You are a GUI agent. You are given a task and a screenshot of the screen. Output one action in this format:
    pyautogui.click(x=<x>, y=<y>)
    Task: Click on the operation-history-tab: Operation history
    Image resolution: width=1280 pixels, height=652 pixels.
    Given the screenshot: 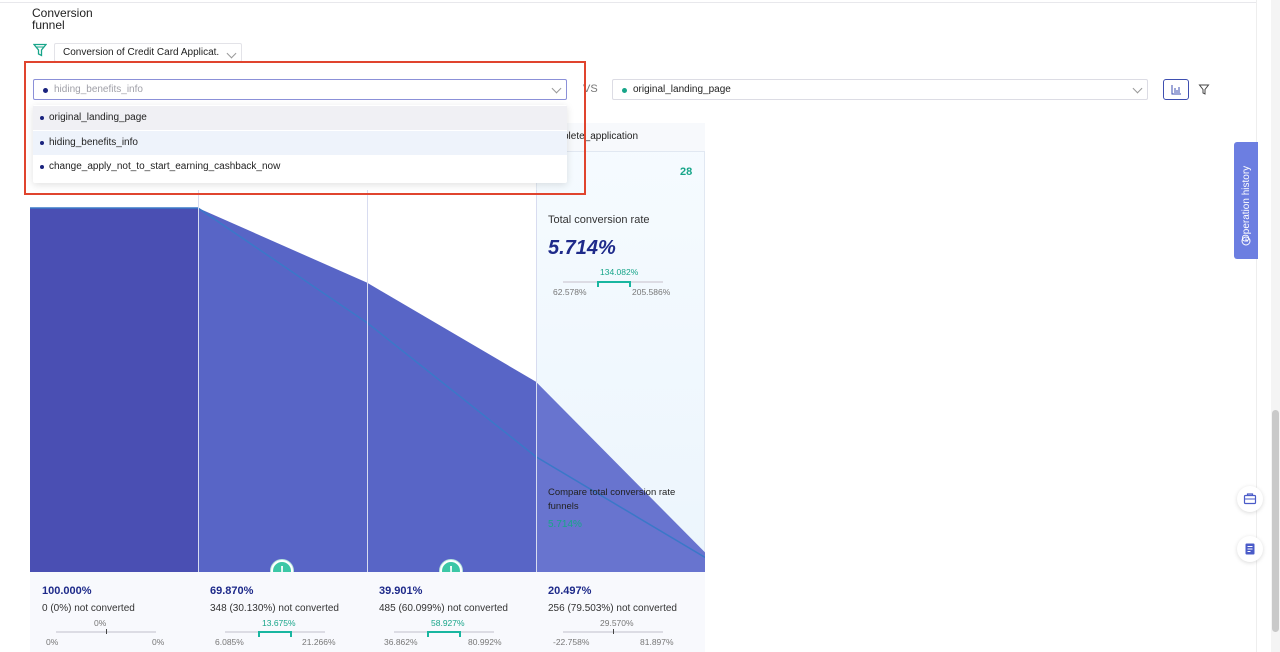 What is the action you would take?
    pyautogui.click(x=1246, y=200)
    